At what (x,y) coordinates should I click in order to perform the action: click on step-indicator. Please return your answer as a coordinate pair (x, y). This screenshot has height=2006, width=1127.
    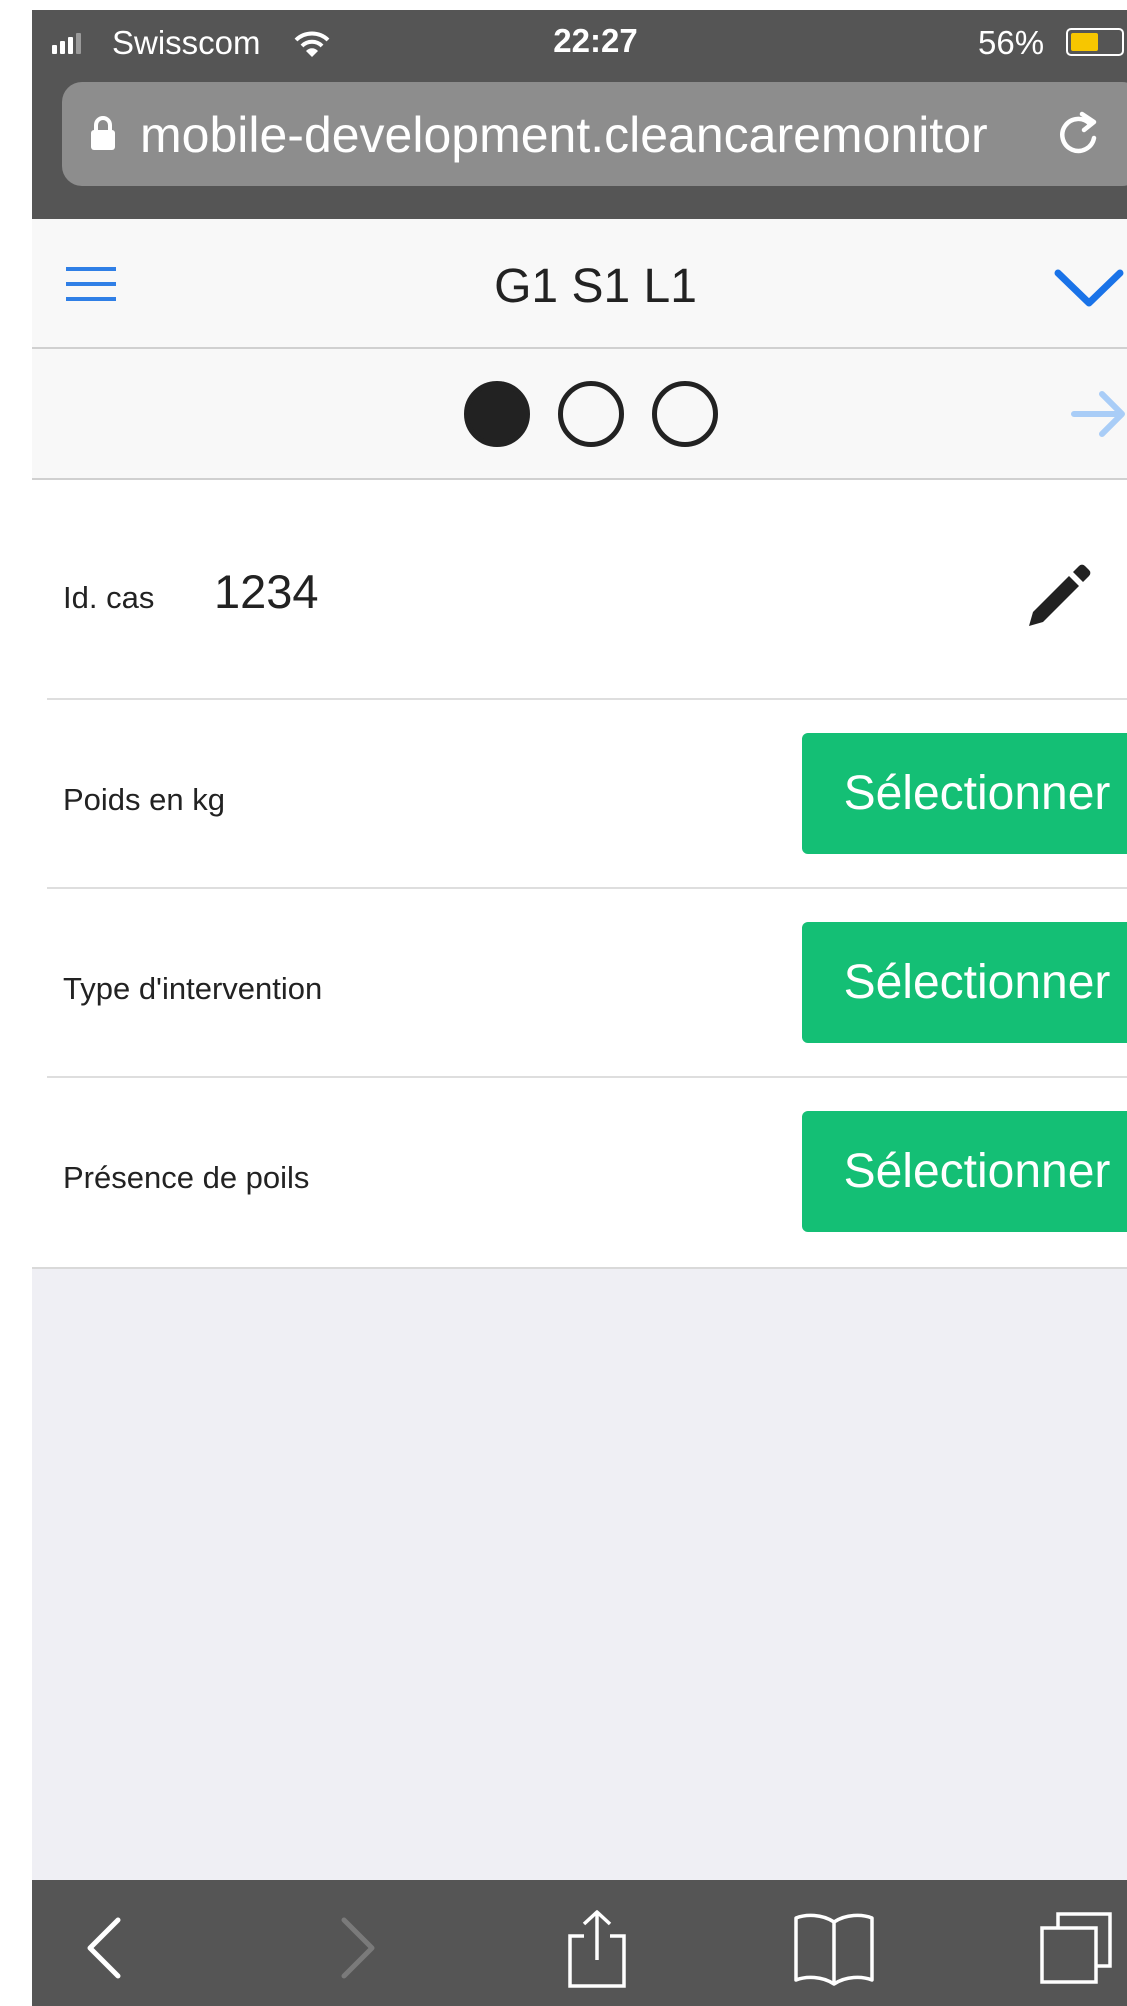
    Looking at the image, I should click on (579, 414).